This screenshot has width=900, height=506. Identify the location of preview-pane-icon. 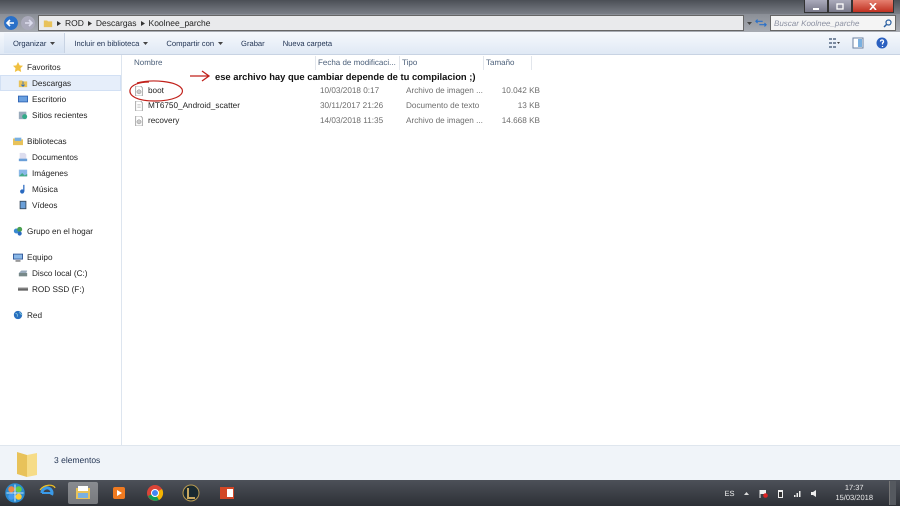
(858, 43).